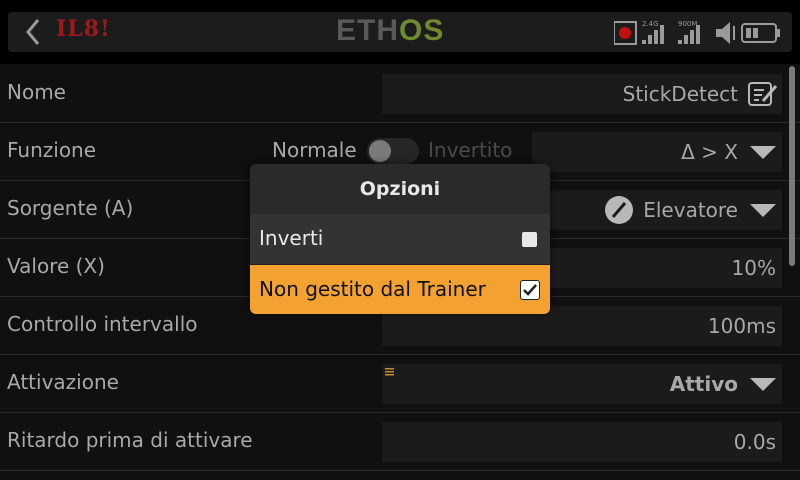 Image resolution: width=800 pixels, height=480 pixels. What do you see at coordinates (709, 152) in the screenshot?
I see `function-value: Δ > X` at bounding box center [709, 152].